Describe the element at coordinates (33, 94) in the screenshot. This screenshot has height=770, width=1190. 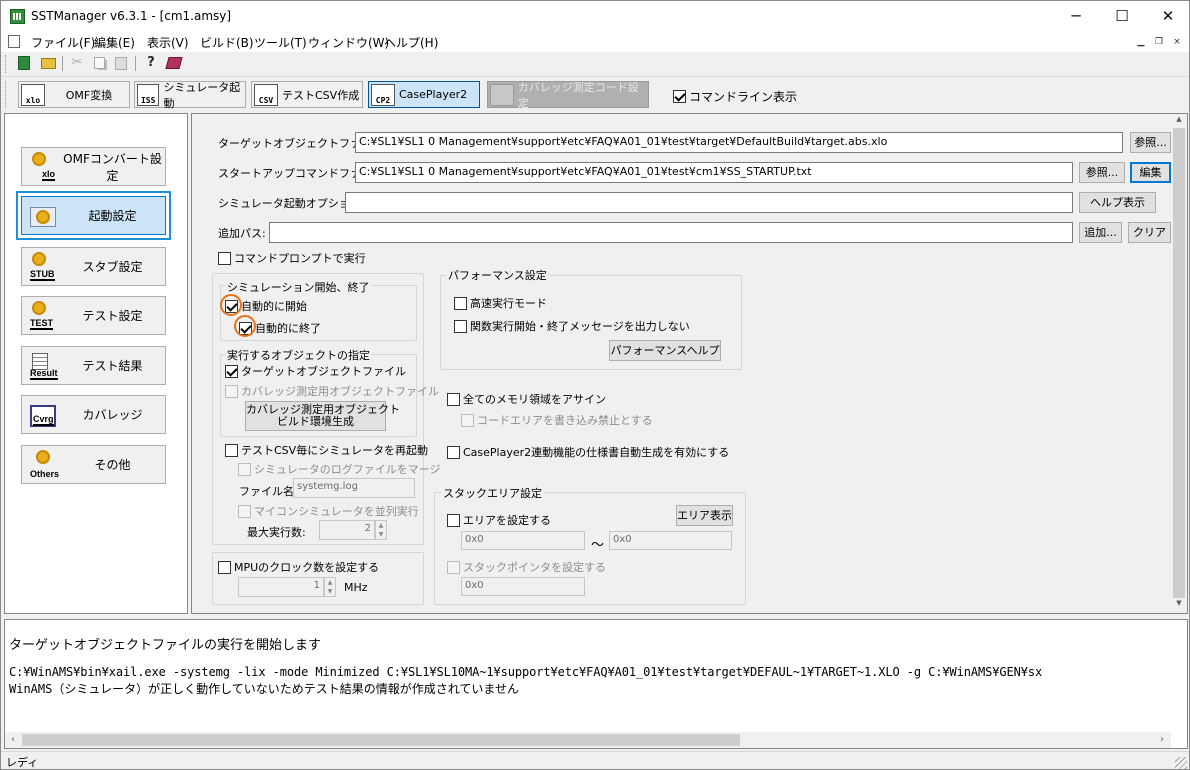
I see `xlo-icon: xlo` at that location.